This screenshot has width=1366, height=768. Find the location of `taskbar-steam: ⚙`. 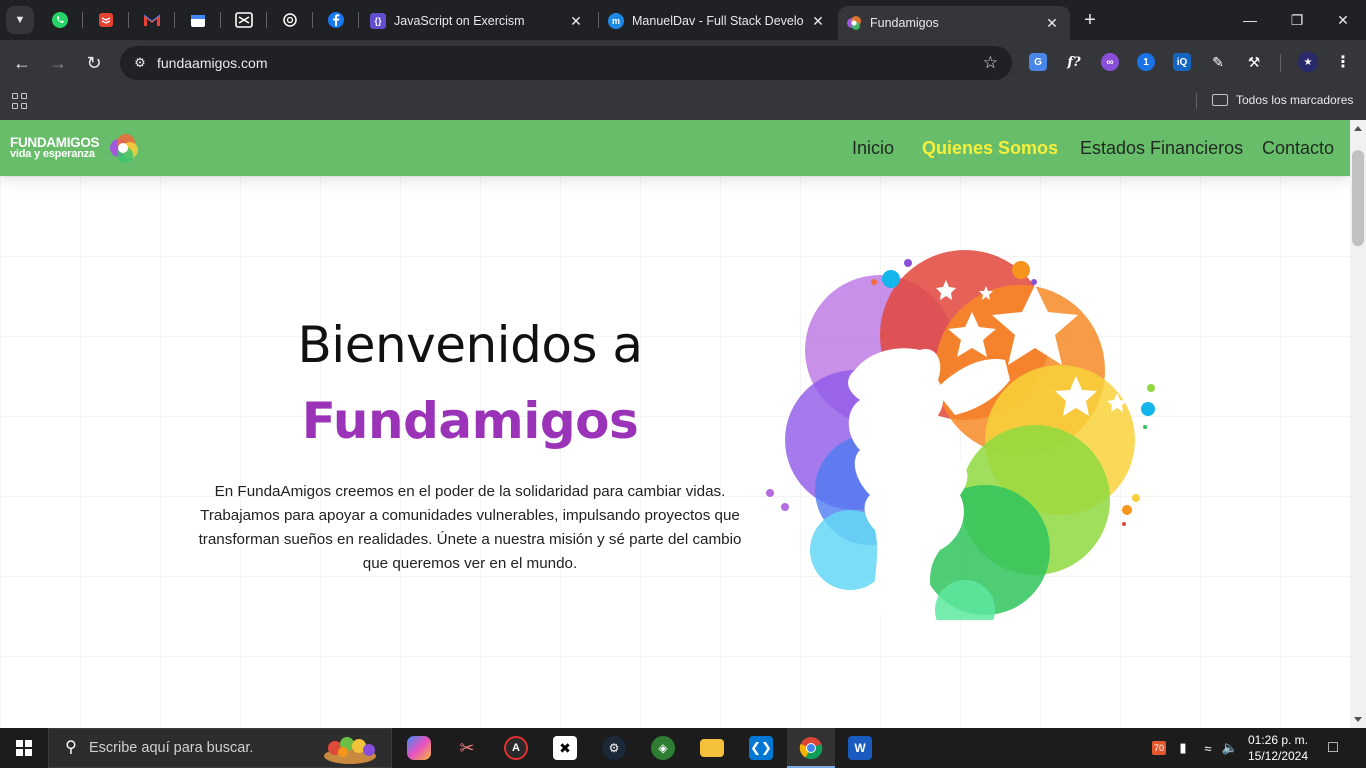

taskbar-steam: ⚙ is located at coordinates (614, 748).